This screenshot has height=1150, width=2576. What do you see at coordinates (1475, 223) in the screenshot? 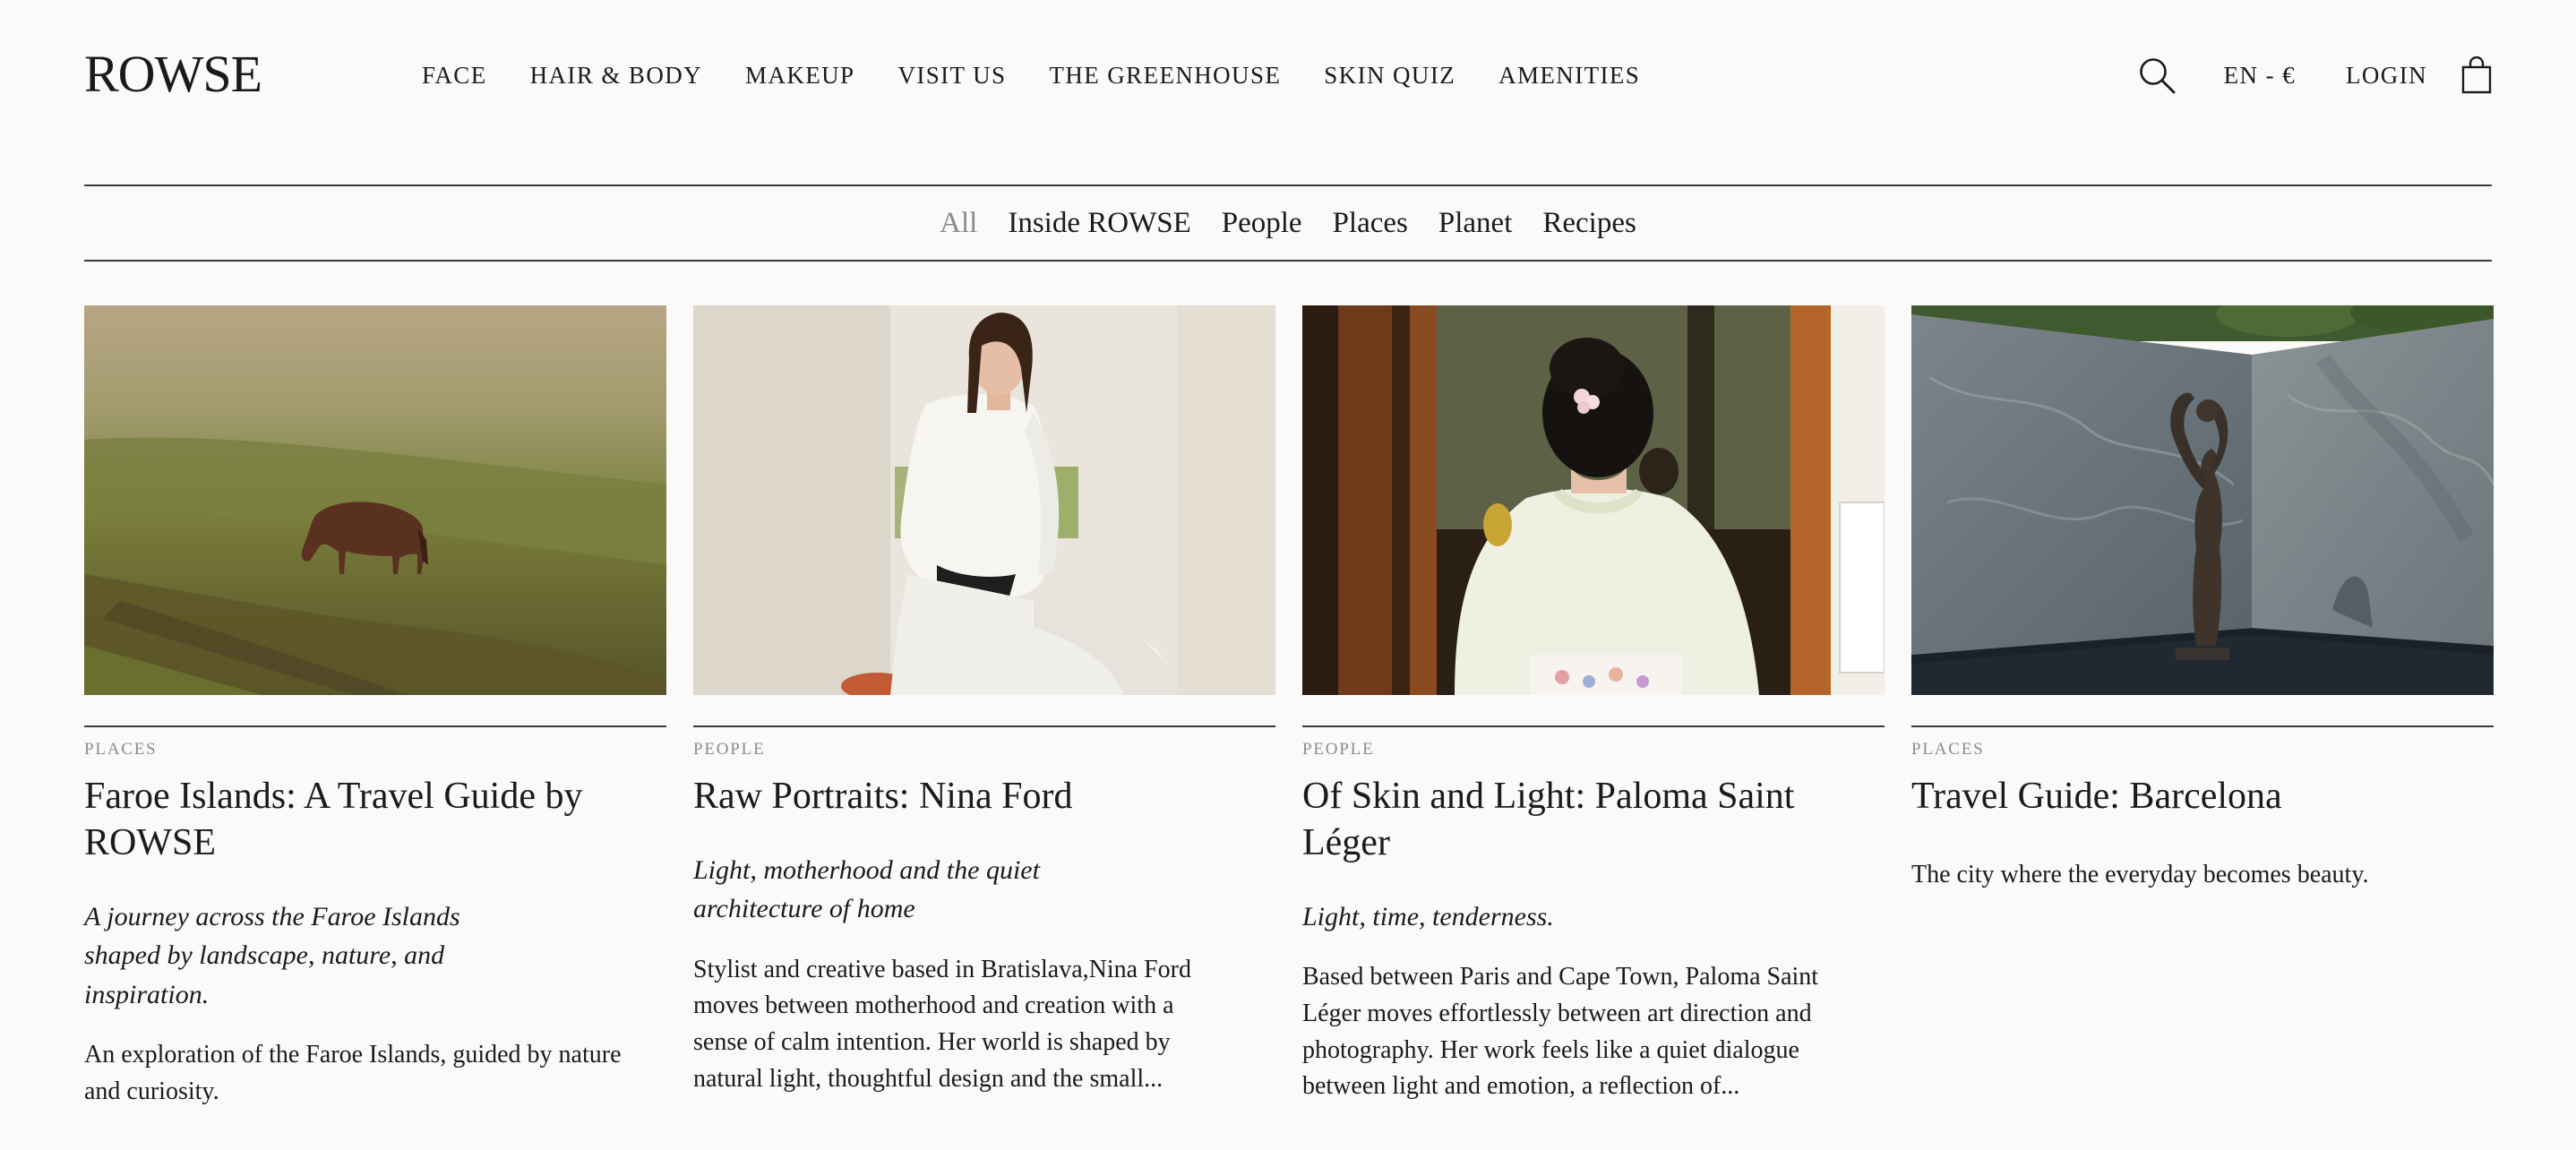
I see `category-tab-planet: Planet` at bounding box center [1475, 223].